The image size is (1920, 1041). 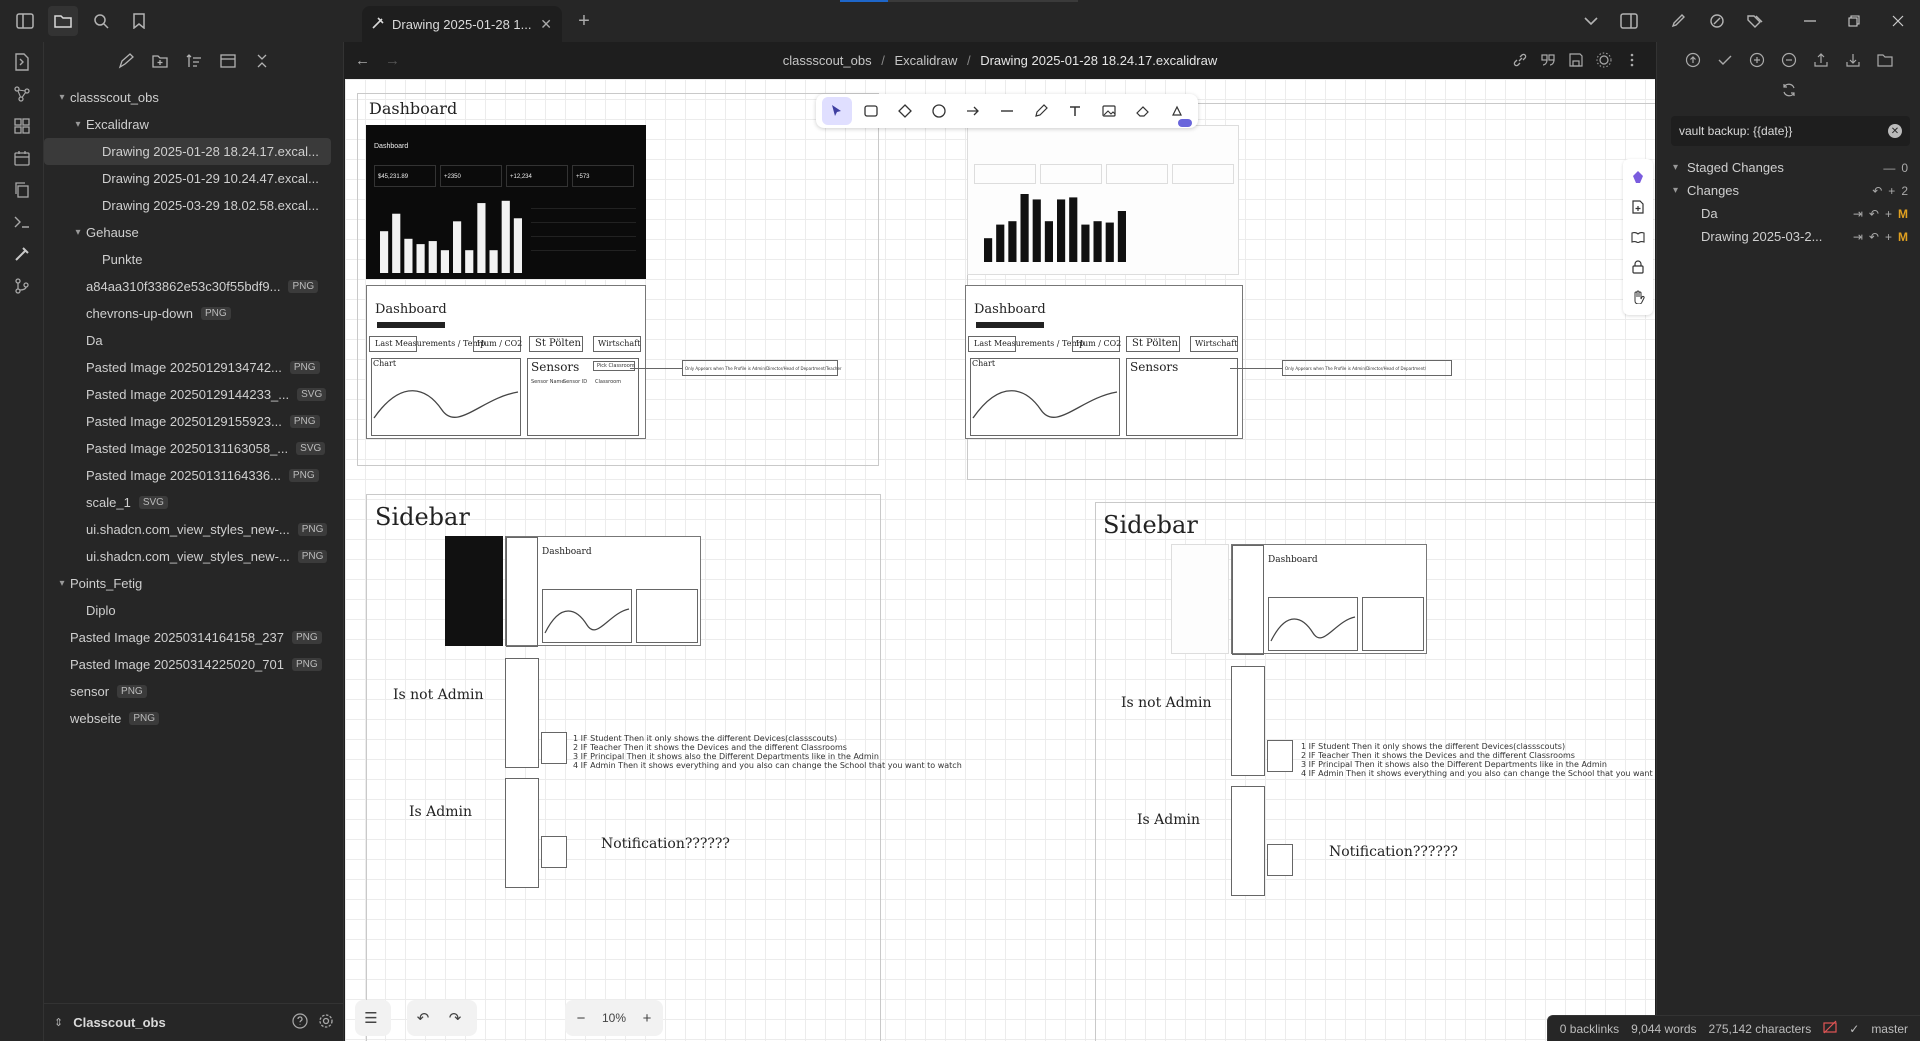 What do you see at coordinates (1629, 21) in the screenshot?
I see `right-sidebar-toggle-icon` at bounding box center [1629, 21].